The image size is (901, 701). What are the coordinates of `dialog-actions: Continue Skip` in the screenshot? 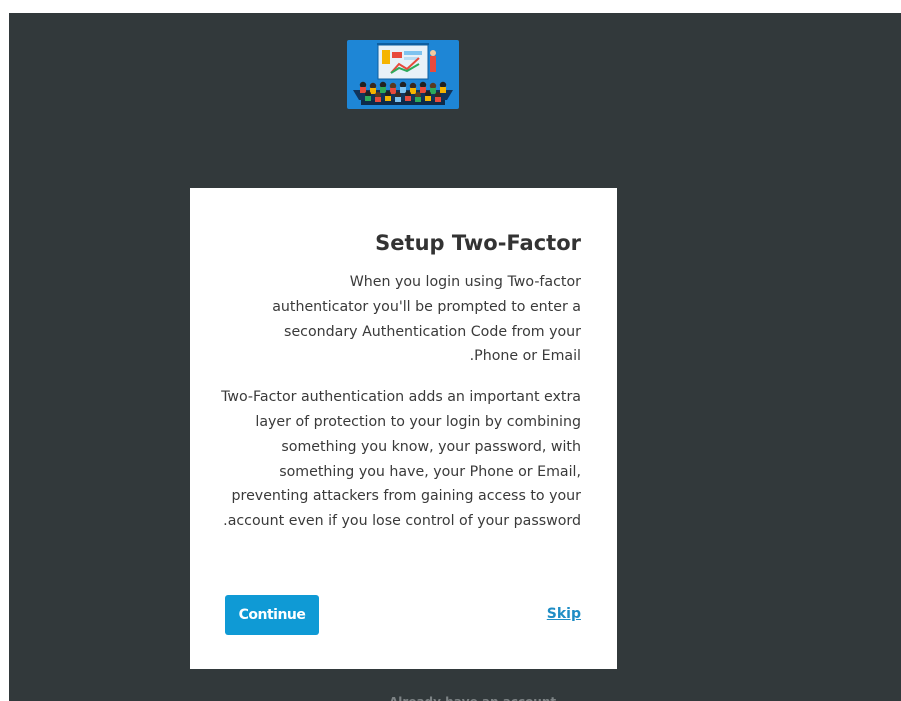 It's located at (403, 615).